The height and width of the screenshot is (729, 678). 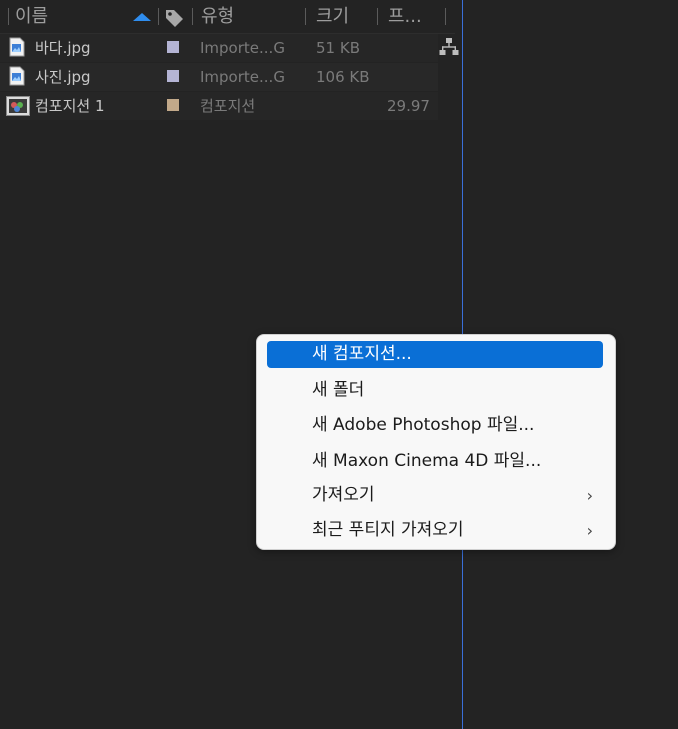 I want to click on item-name: 컴포지션 1, so click(x=70, y=106).